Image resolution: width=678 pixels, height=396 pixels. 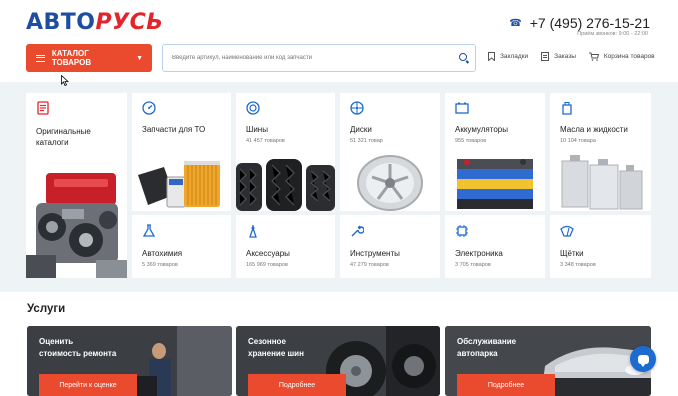 I want to click on category-name-line-1: Оригинальные, so click(x=63, y=131).